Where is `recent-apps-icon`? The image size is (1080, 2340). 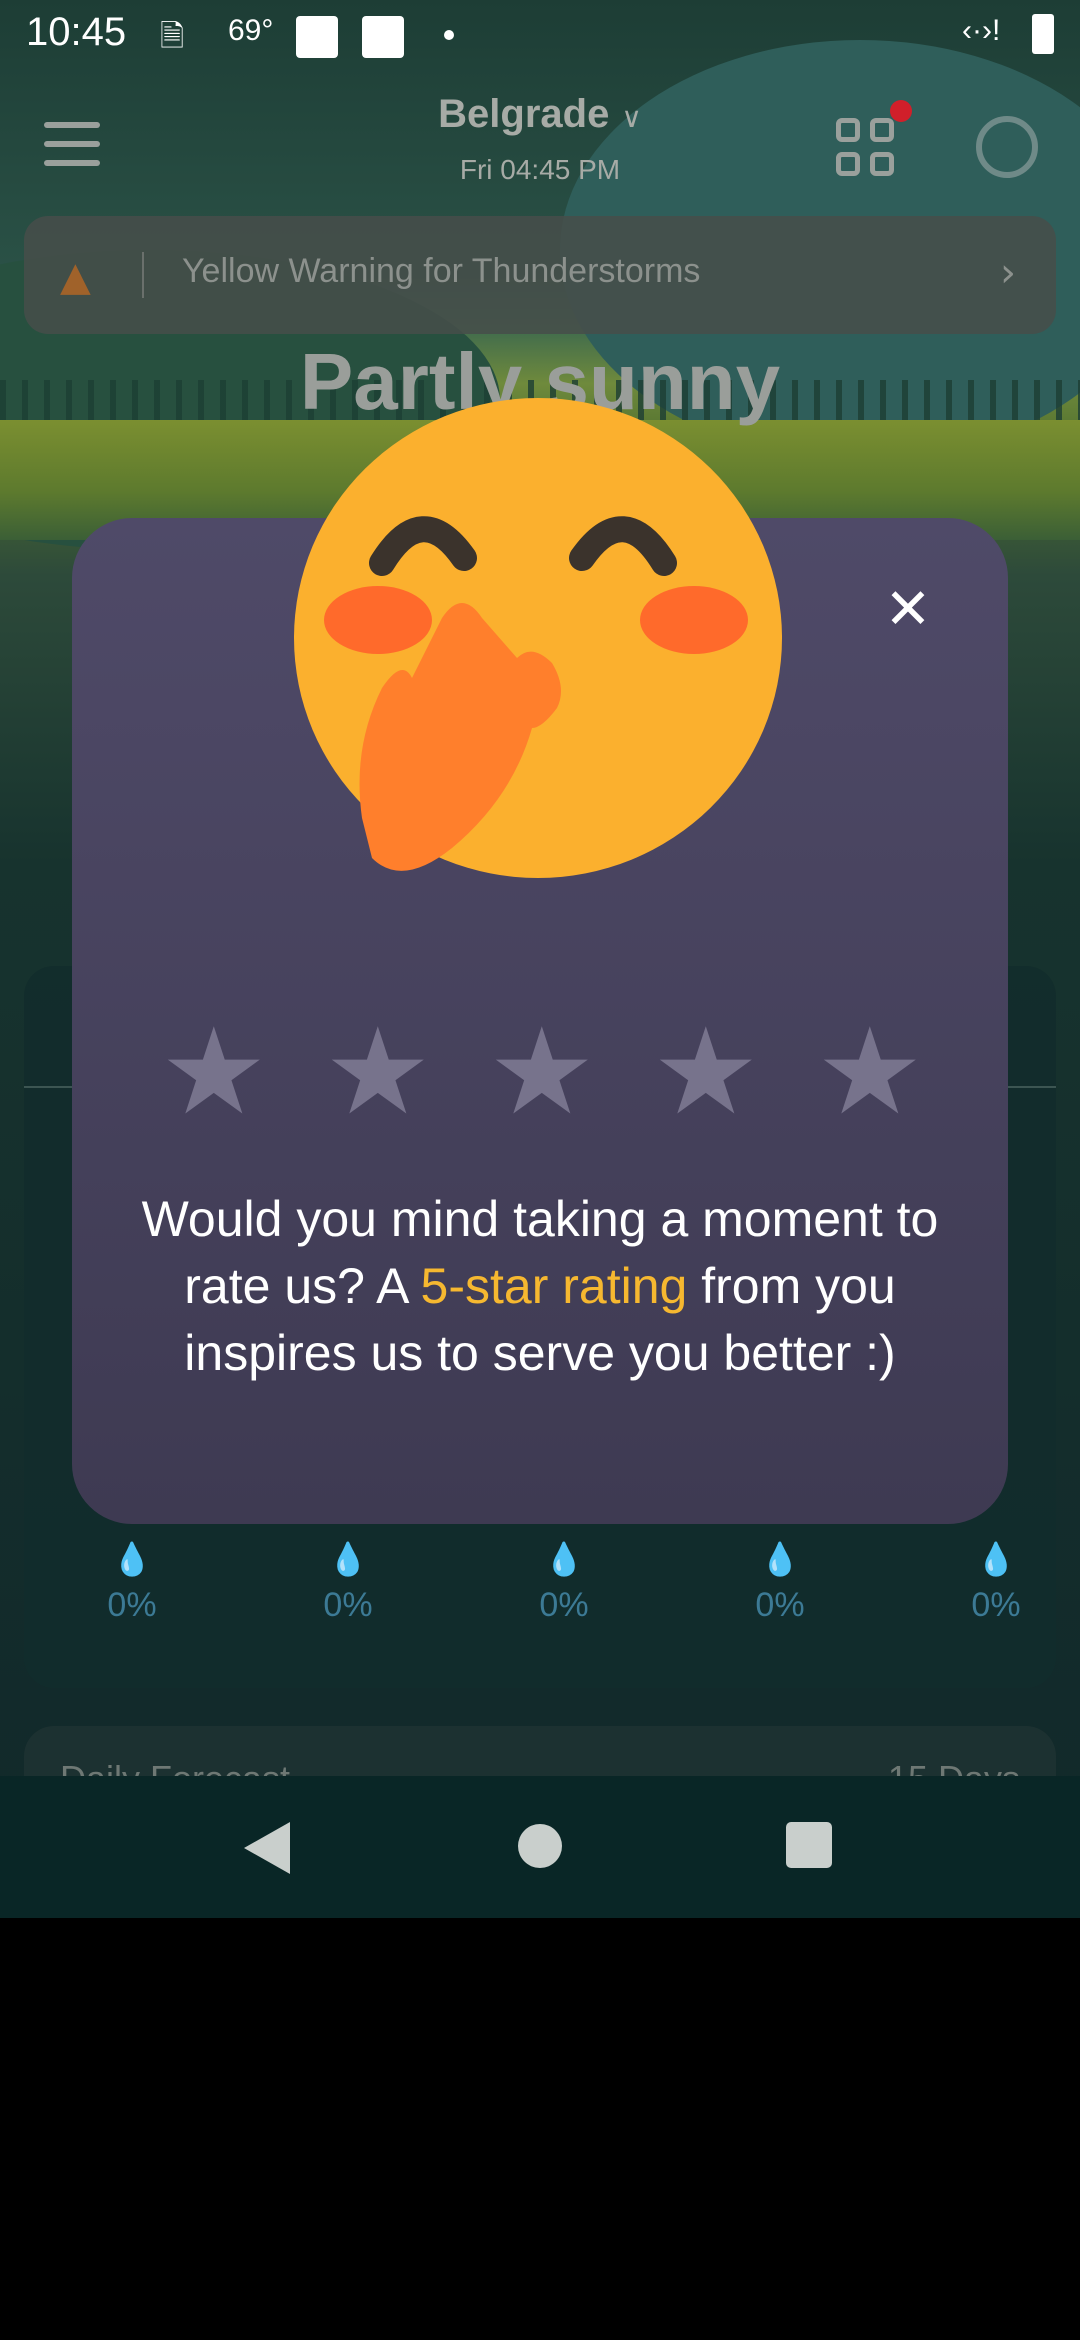
recent-apps-icon is located at coordinates (809, 1845).